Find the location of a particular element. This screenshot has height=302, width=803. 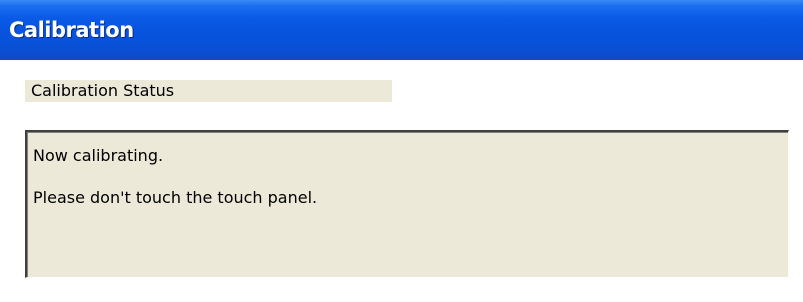

window-title: Calibration is located at coordinates (71, 30).